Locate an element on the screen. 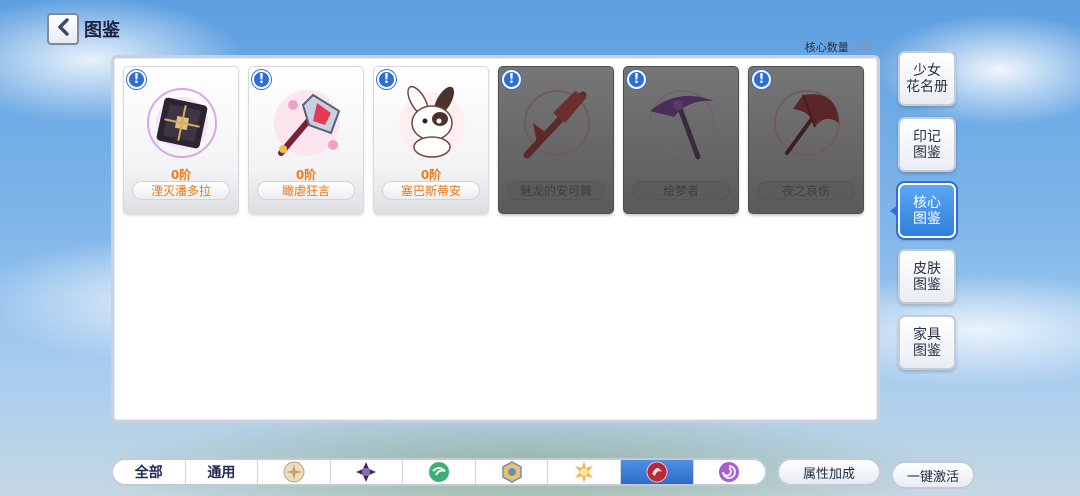  core-count-value: 3/6 is located at coordinates (861, 47).